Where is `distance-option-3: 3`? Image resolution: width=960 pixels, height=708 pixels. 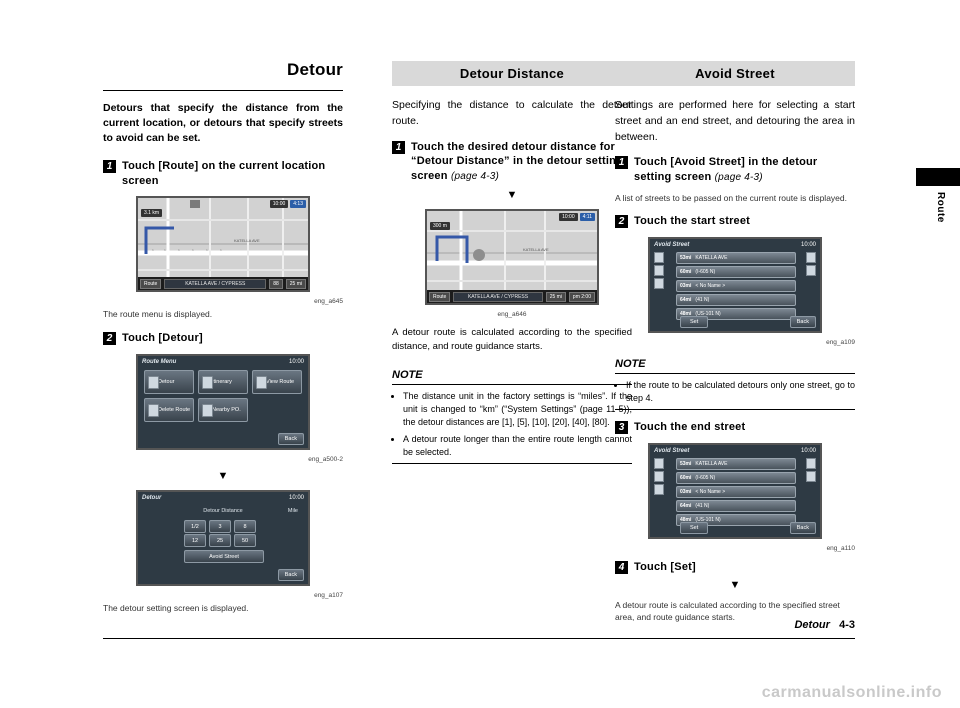
distance-option-3: 3 is located at coordinates (220, 527).